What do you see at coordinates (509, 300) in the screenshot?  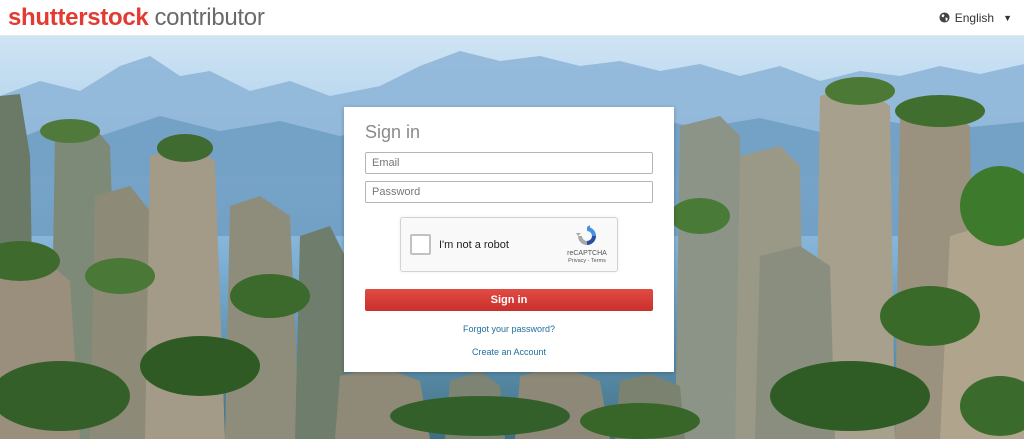 I see `signin-button: Sign in` at bounding box center [509, 300].